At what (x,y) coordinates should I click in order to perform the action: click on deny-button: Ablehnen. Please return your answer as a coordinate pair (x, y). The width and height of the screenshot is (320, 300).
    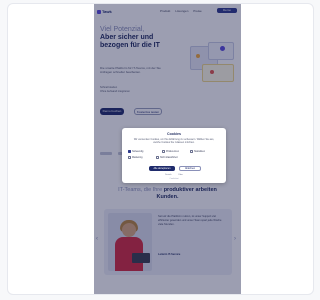
    Looking at the image, I should click on (190, 168).